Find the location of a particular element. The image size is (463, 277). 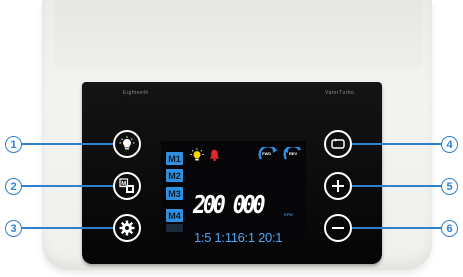

mode-indicator-m3: M3 is located at coordinates (174, 193).